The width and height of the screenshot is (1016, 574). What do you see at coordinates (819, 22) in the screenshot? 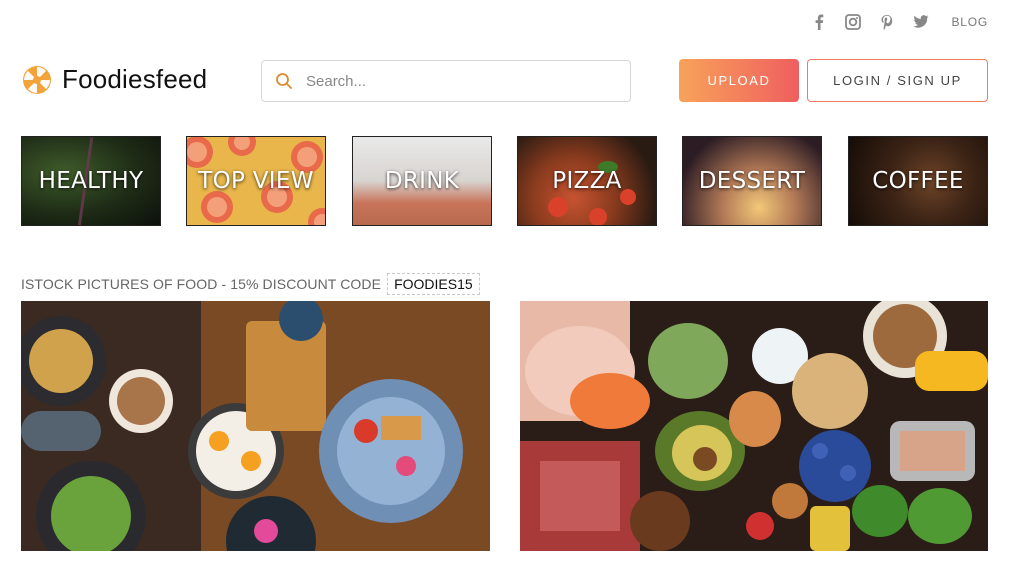
I see `facebook-icon` at bounding box center [819, 22].